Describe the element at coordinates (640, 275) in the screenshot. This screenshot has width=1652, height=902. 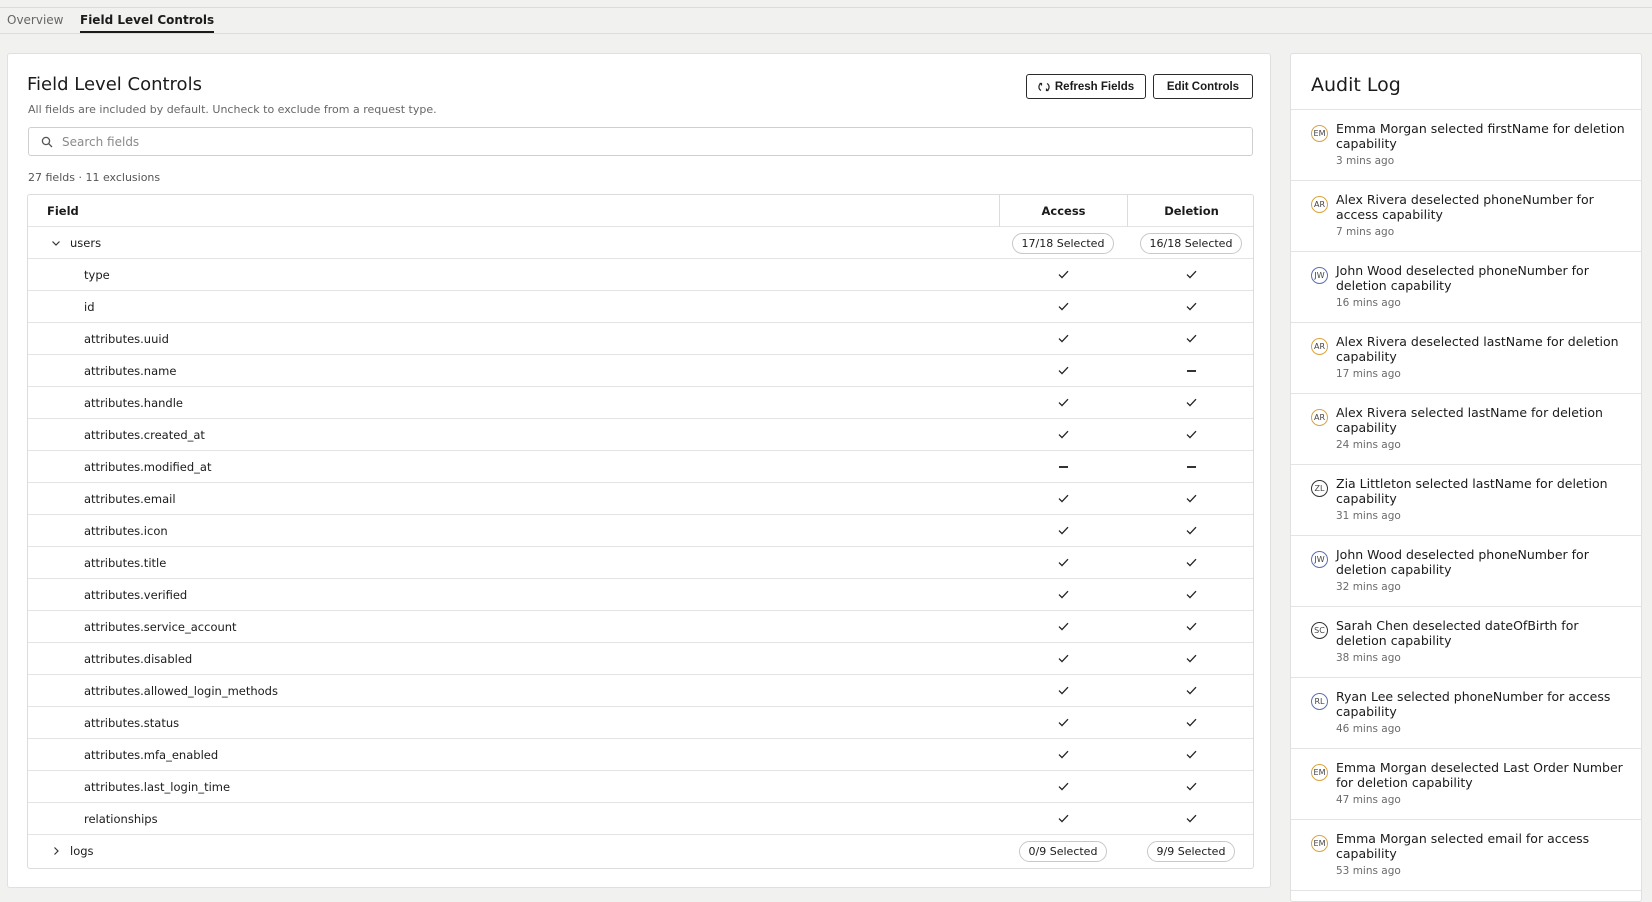
I see `table-row: type` at that location.